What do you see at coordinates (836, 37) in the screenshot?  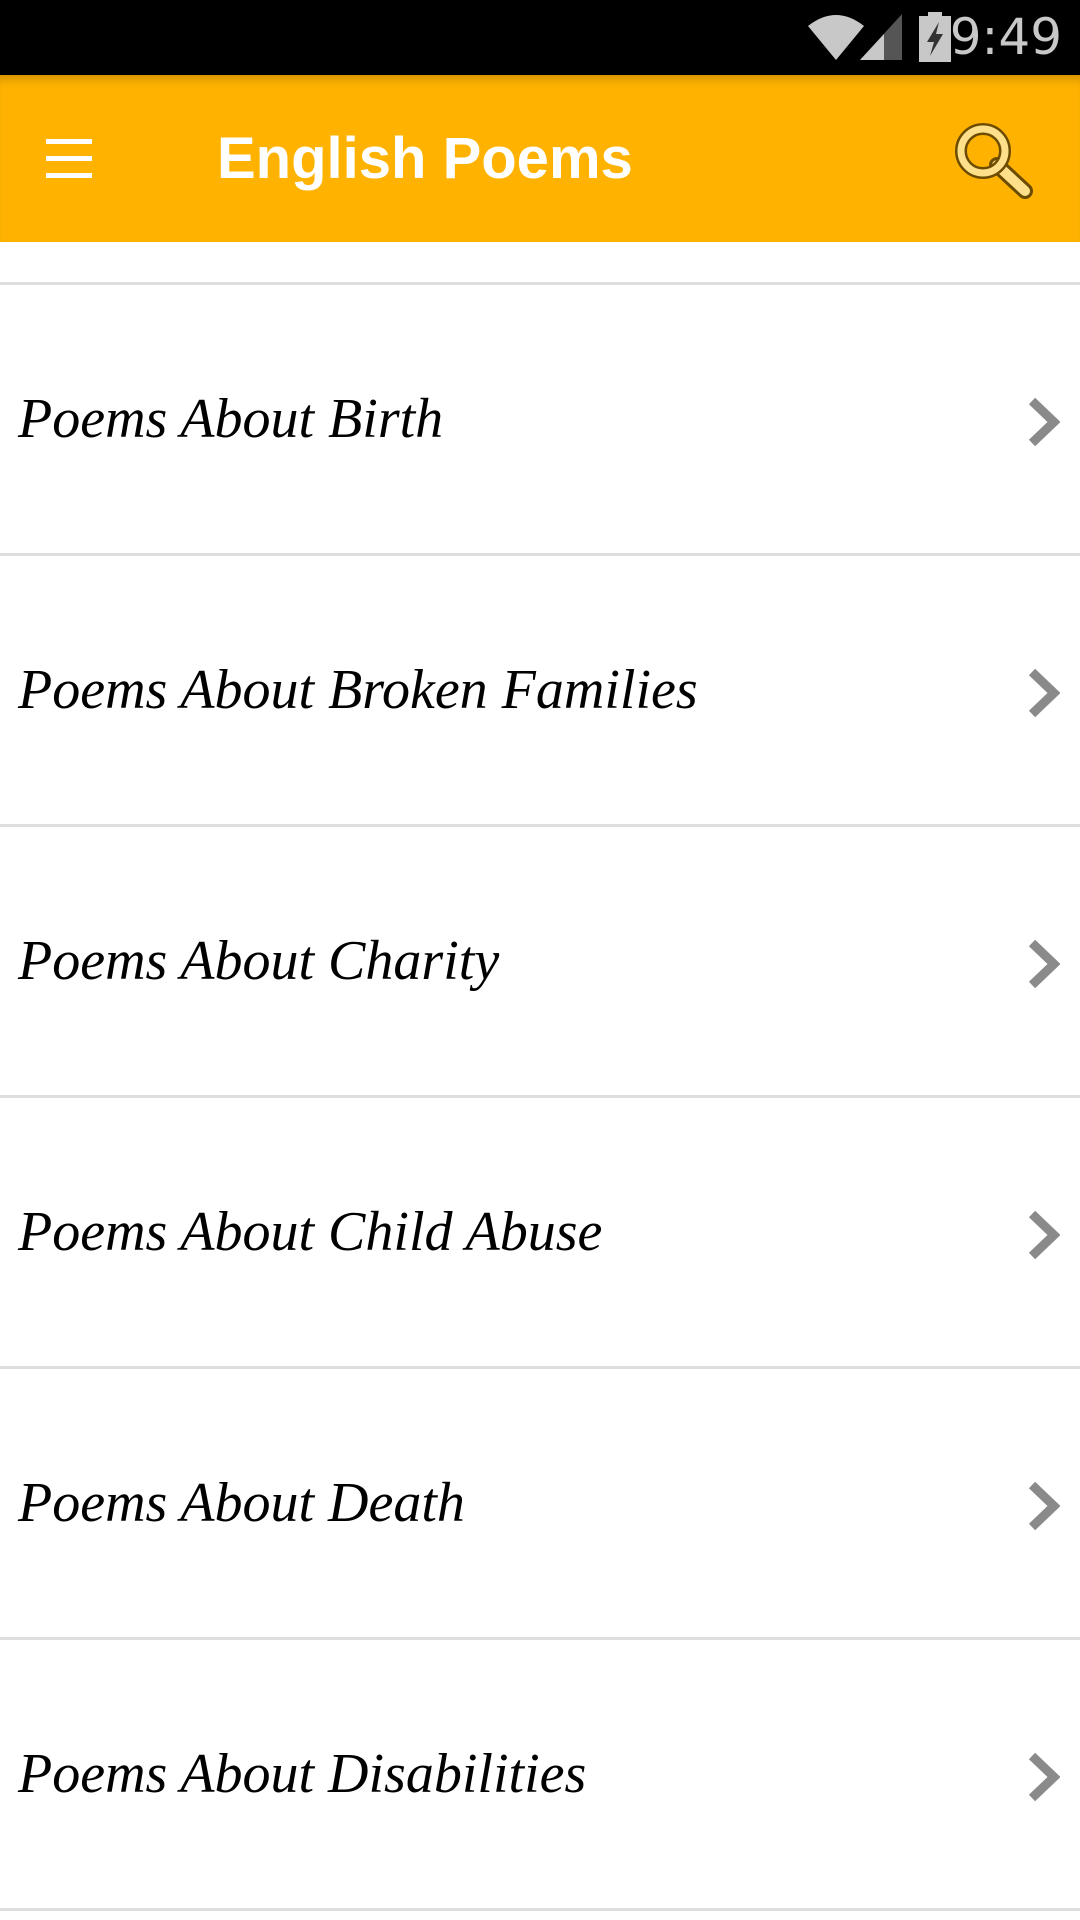 I see `wifi-icon` at bounding box center [836, 37].